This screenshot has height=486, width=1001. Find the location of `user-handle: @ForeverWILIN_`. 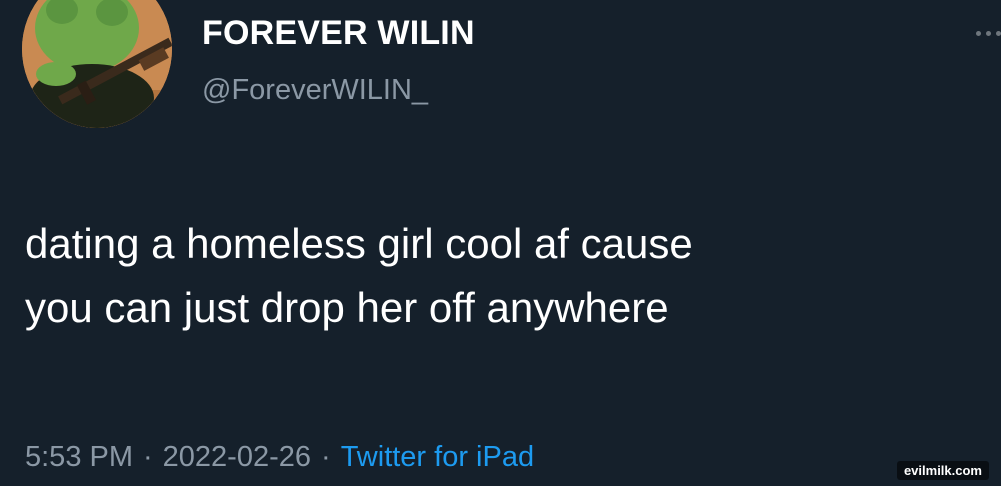

user-handle: @ForeverWILIN_ is located at coordinates (315, 90).